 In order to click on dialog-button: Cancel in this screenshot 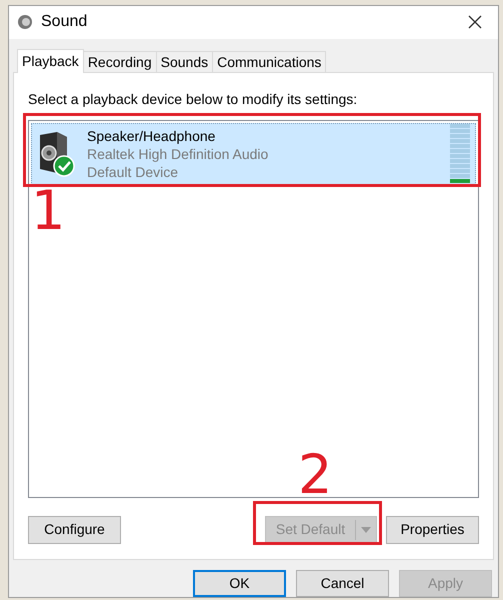, I will do `click(342, 583)`.